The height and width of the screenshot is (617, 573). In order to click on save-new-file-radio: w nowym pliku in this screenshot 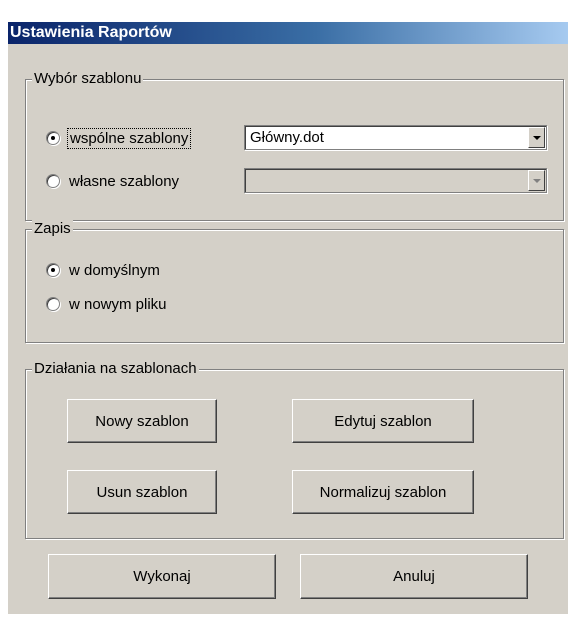, I will do `click(106, 304)`.